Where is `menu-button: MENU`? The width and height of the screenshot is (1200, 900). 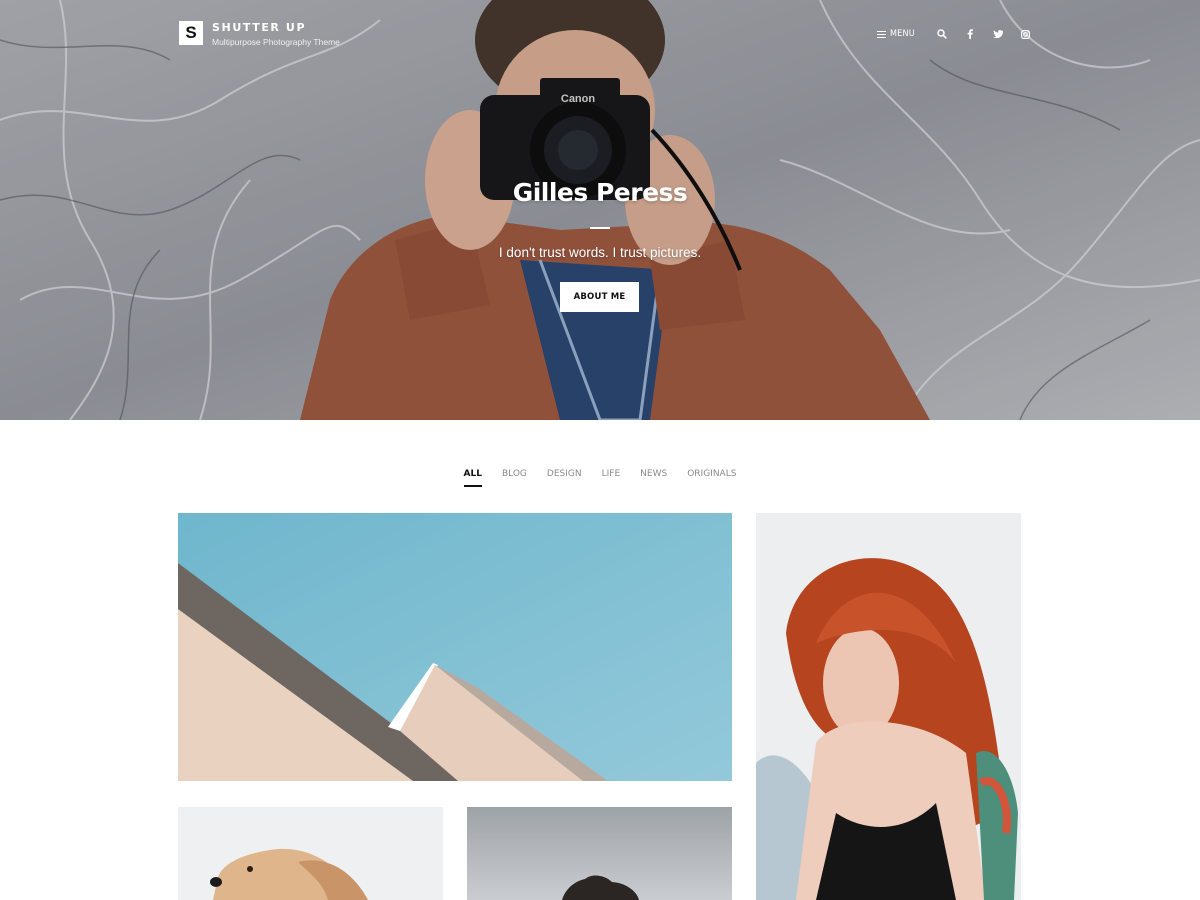
menu-button: MENU is located at coordinates (896, 34).